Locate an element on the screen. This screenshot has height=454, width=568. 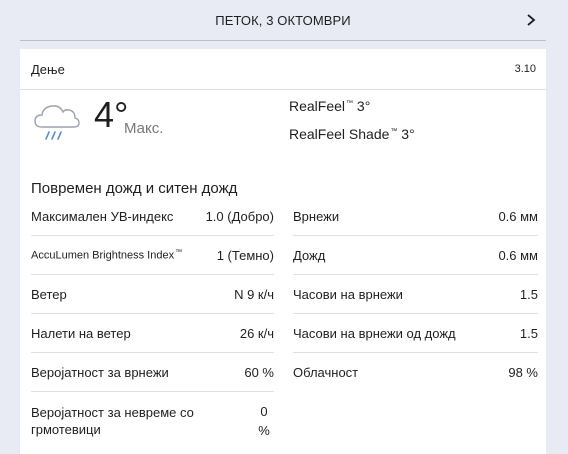
realfeel: RealFeel™ 3° is located at coordinates (329, 106).